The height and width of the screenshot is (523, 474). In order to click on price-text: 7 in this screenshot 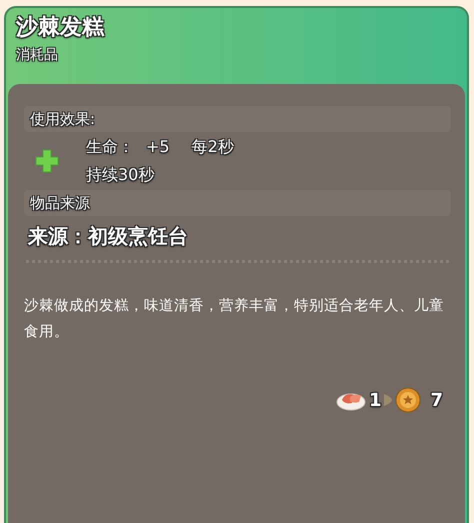, I will do `click(436, 400)`.